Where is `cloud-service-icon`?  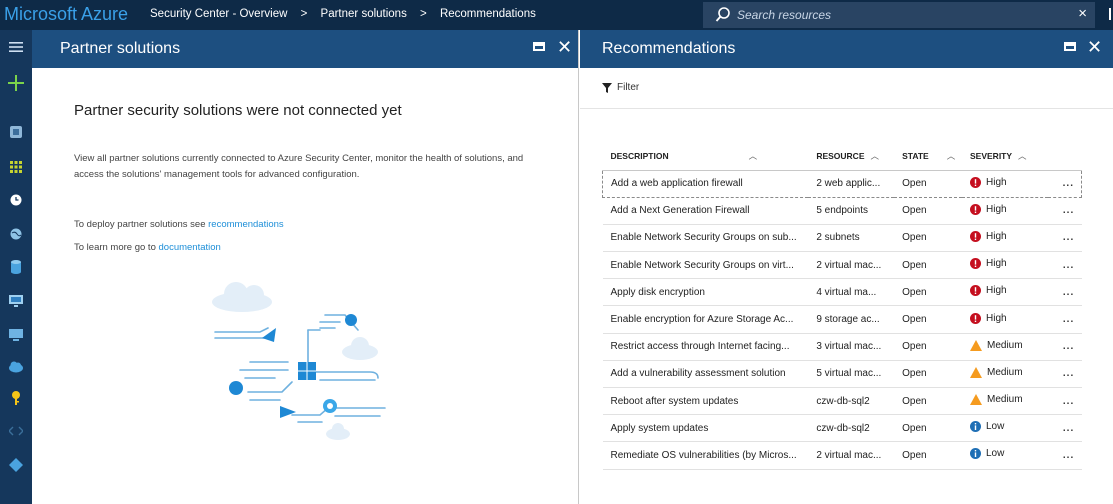
cloud-service-icon is located at coordinates (16, 367).